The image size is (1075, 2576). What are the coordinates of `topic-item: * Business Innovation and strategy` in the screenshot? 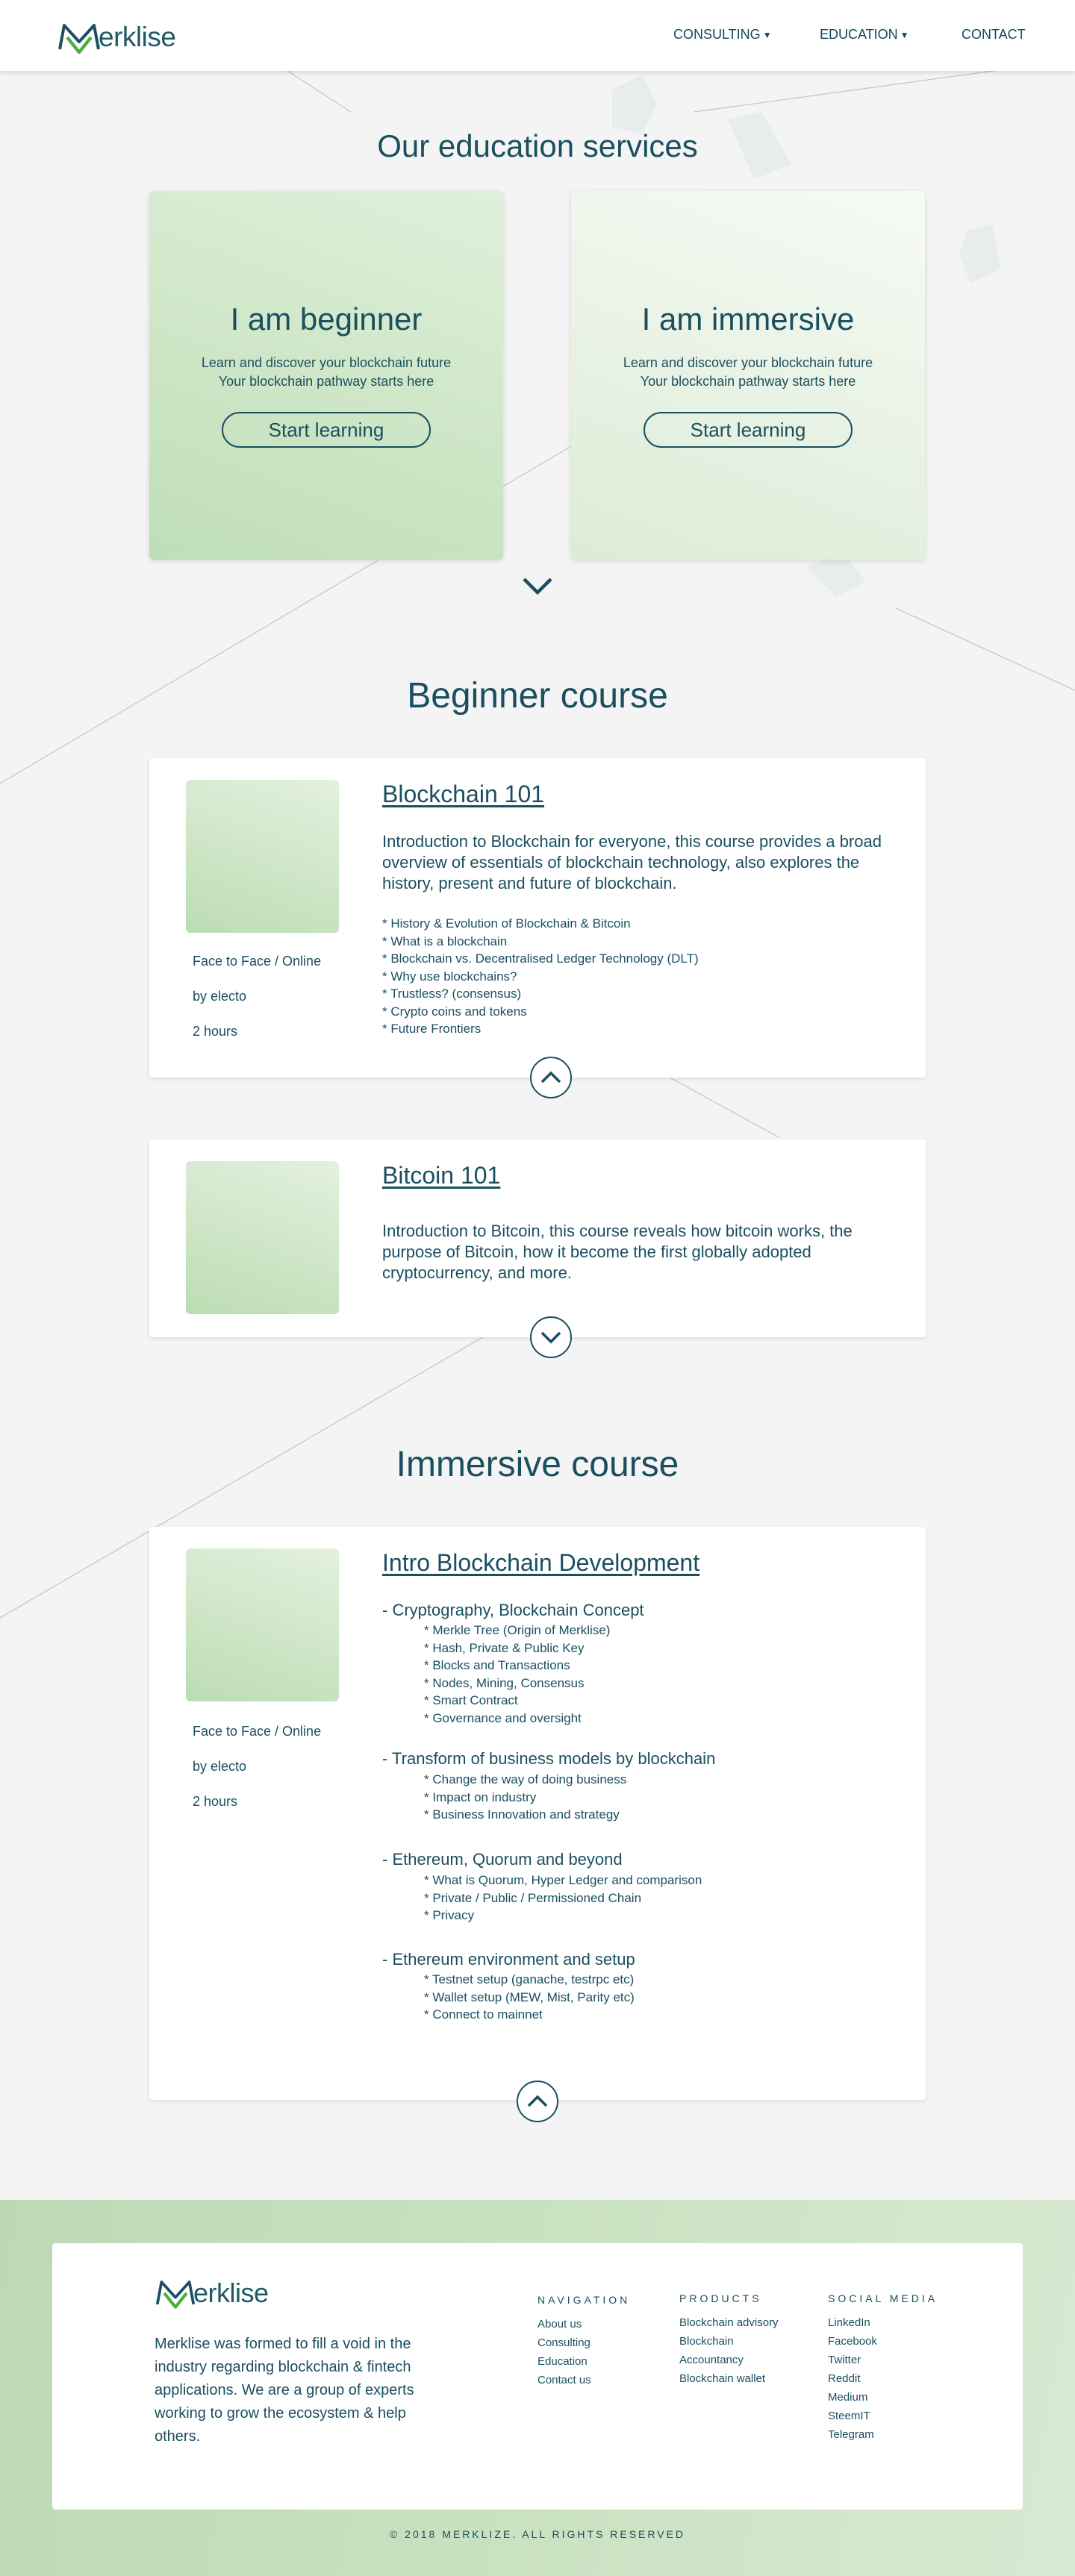 It's located at (522, 1815).